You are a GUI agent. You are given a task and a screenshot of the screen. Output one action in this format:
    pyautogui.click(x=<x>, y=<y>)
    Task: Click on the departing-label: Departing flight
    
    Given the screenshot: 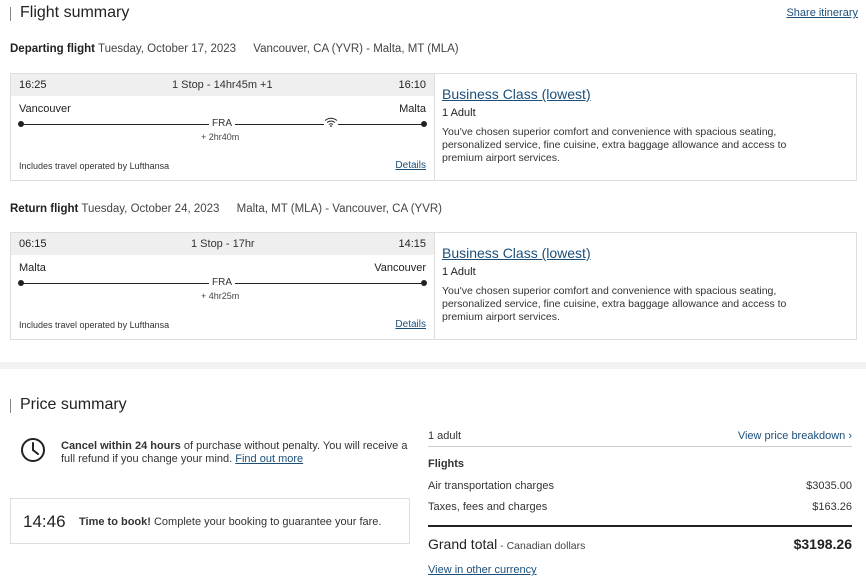 What is the action you would take?
    pyautogui.click(x=52, y=49)
    